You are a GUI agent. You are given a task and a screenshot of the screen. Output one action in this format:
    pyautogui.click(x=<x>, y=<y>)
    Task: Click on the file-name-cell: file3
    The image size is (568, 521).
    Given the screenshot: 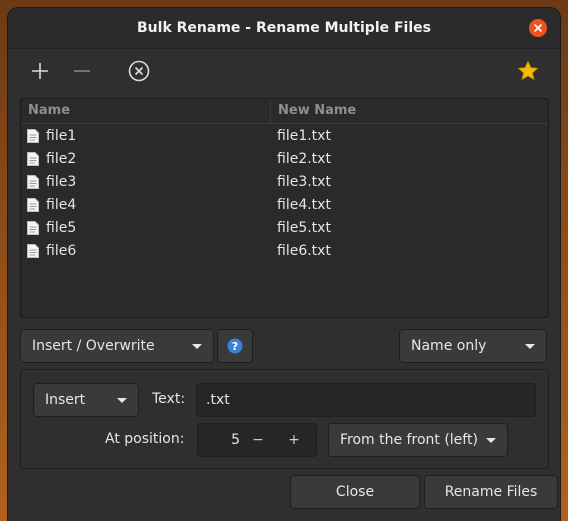 What is the action you would take?
    pyautogui.click(x=146, y=182)
    